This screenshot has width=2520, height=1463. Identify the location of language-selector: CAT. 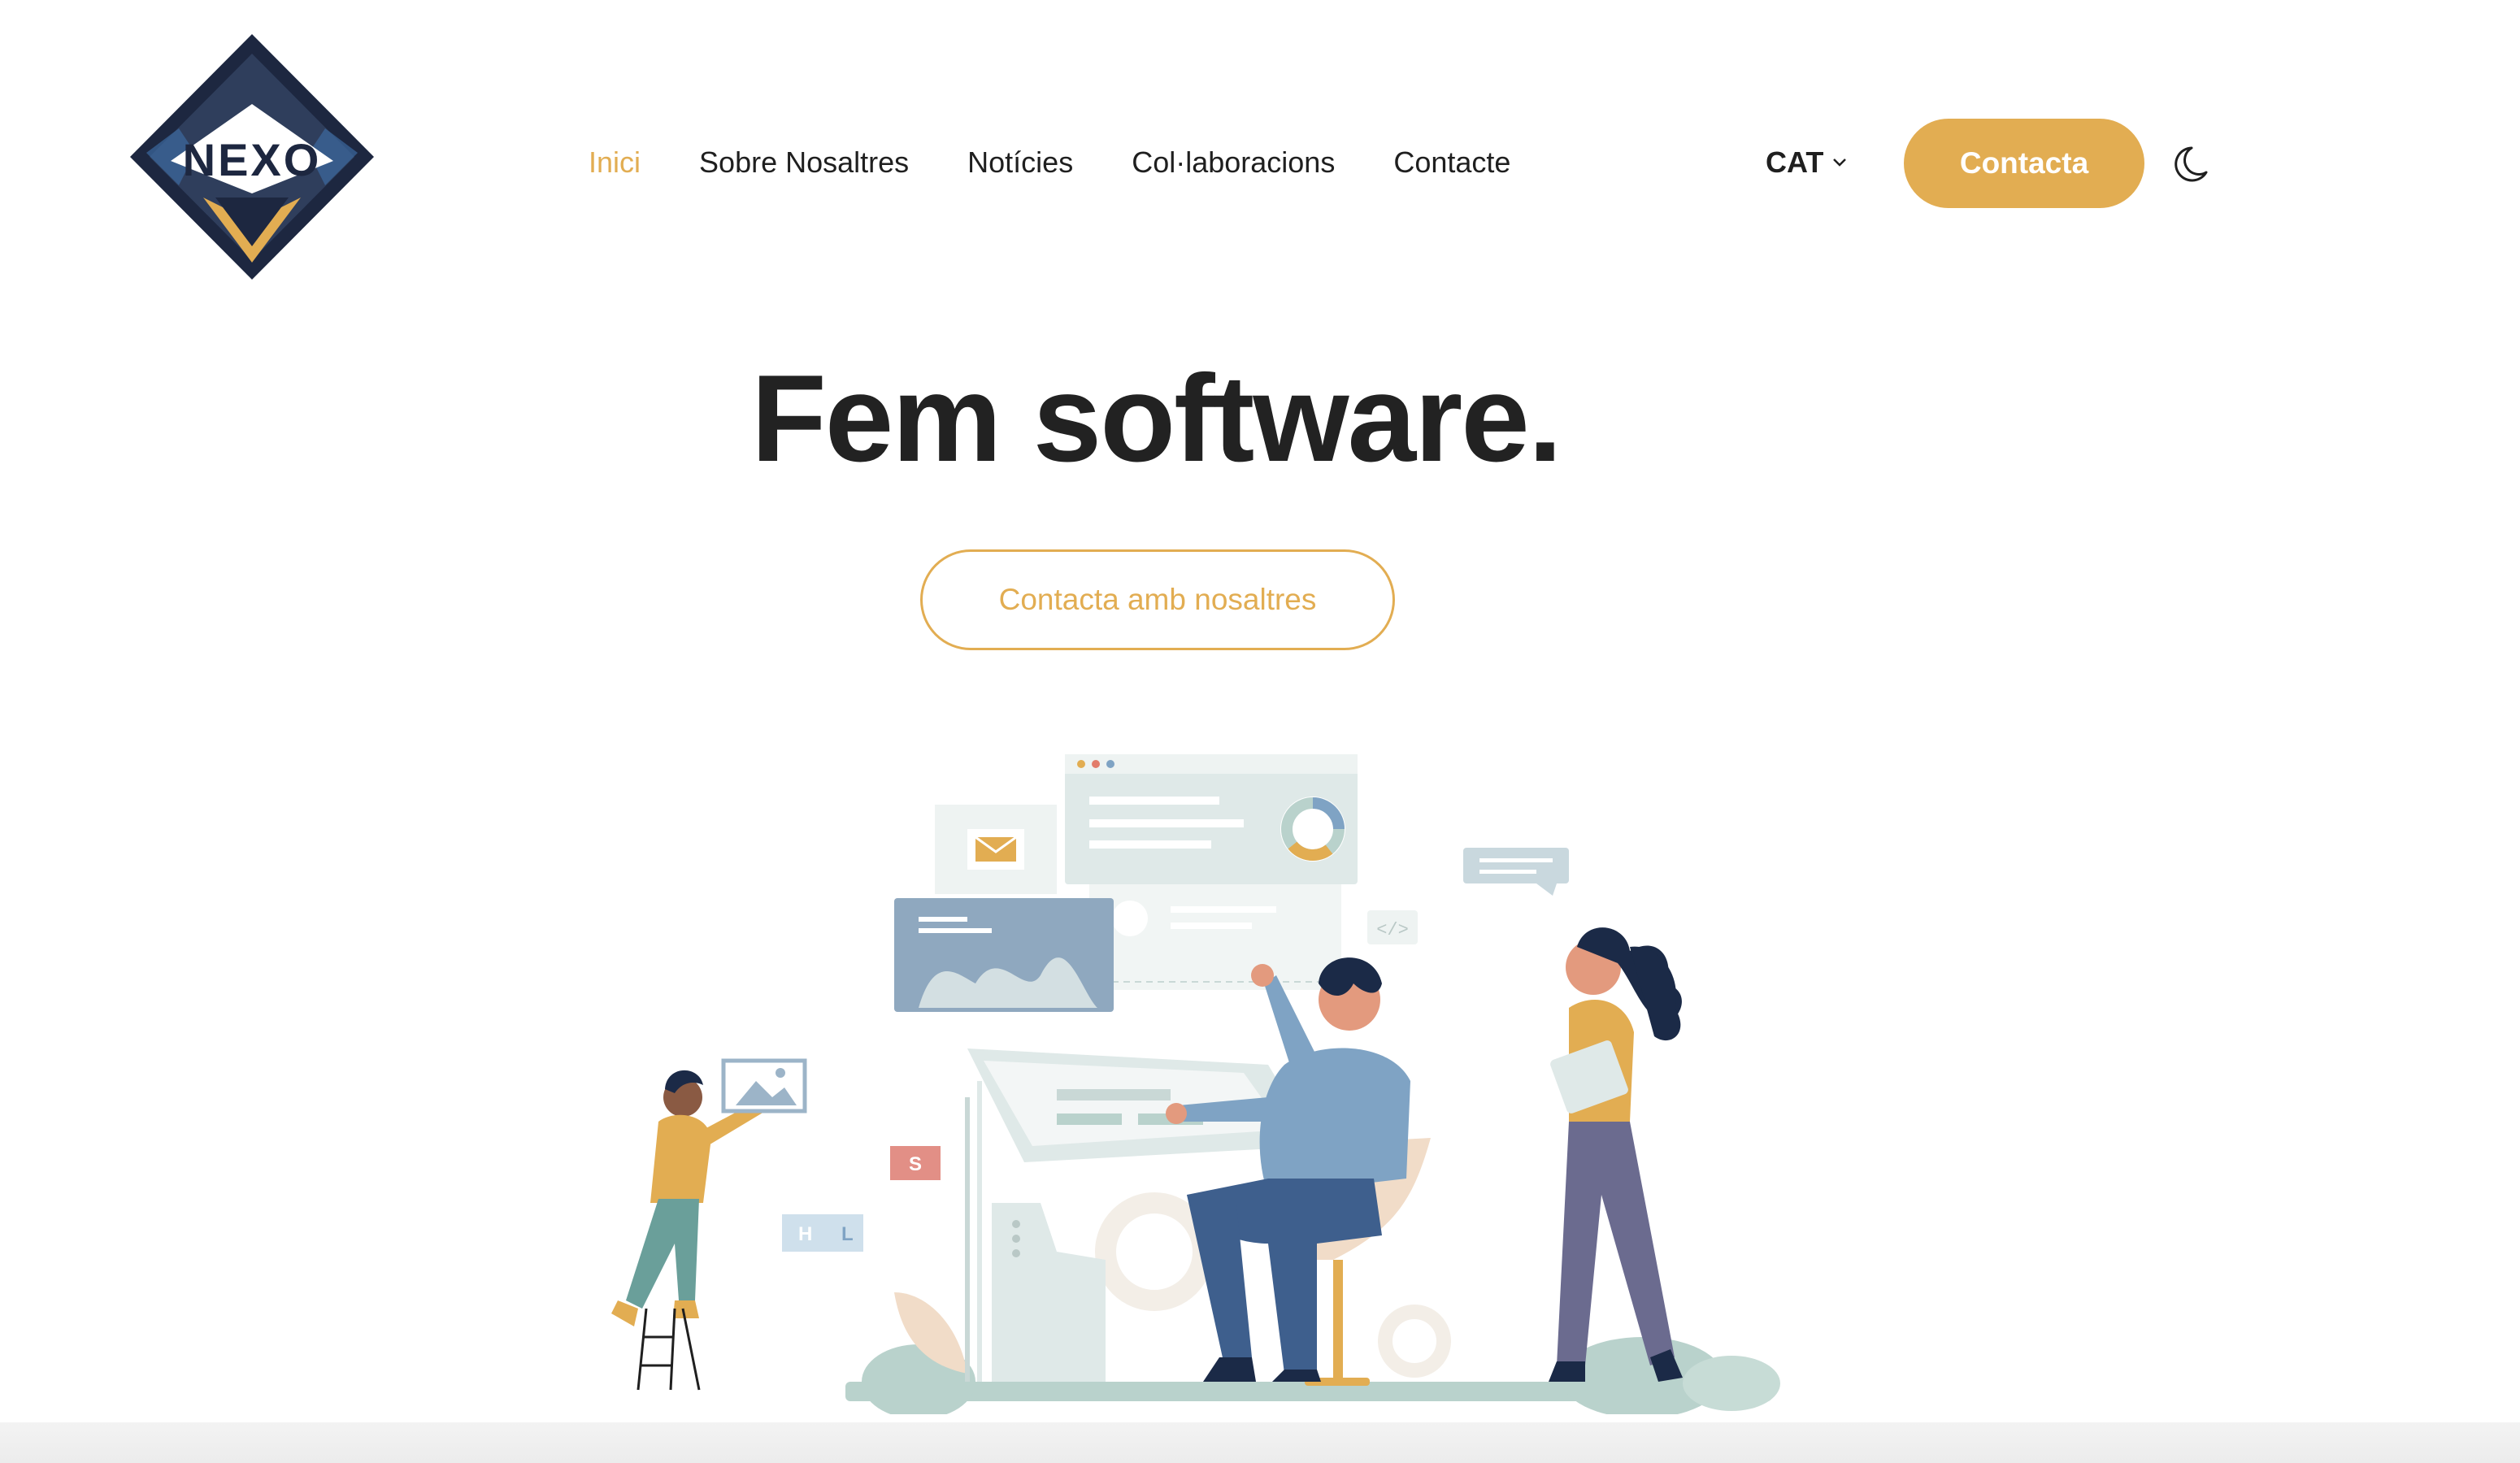
(1807, 163).